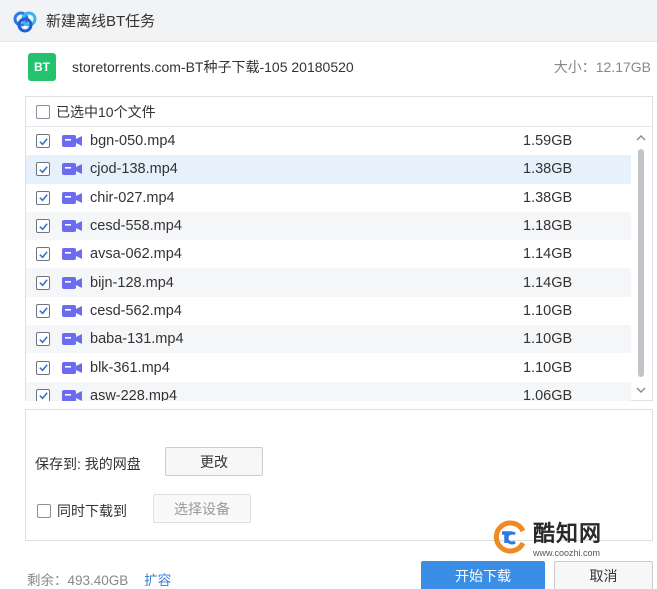 The width and height of the screenshot is (657, 589). I want to click on change-location-button: 更改, so click(214, 461).